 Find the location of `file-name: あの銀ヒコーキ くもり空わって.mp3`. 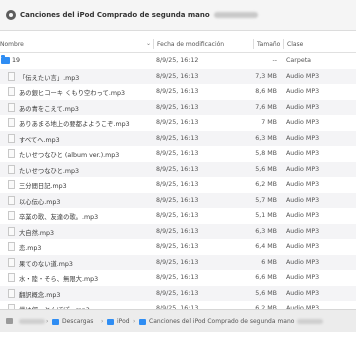

file-name: あの銀ヒコーキ くもり空わって.mp3 is located at coordinates (72, 93).